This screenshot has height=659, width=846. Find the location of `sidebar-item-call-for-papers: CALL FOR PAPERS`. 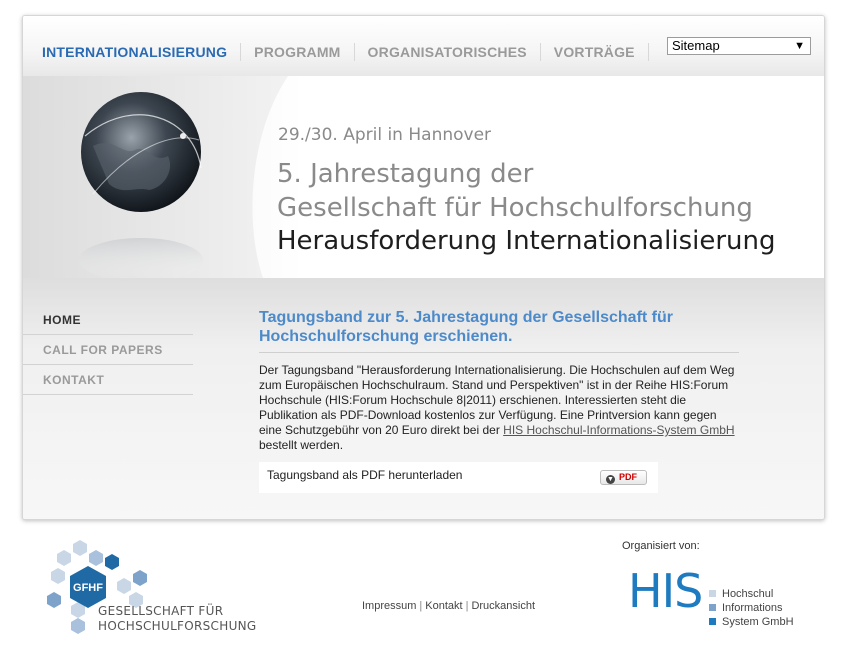

sidebar-item-call-for-papers: CALL FOR PAPERS is located at coordinates (108, 350).